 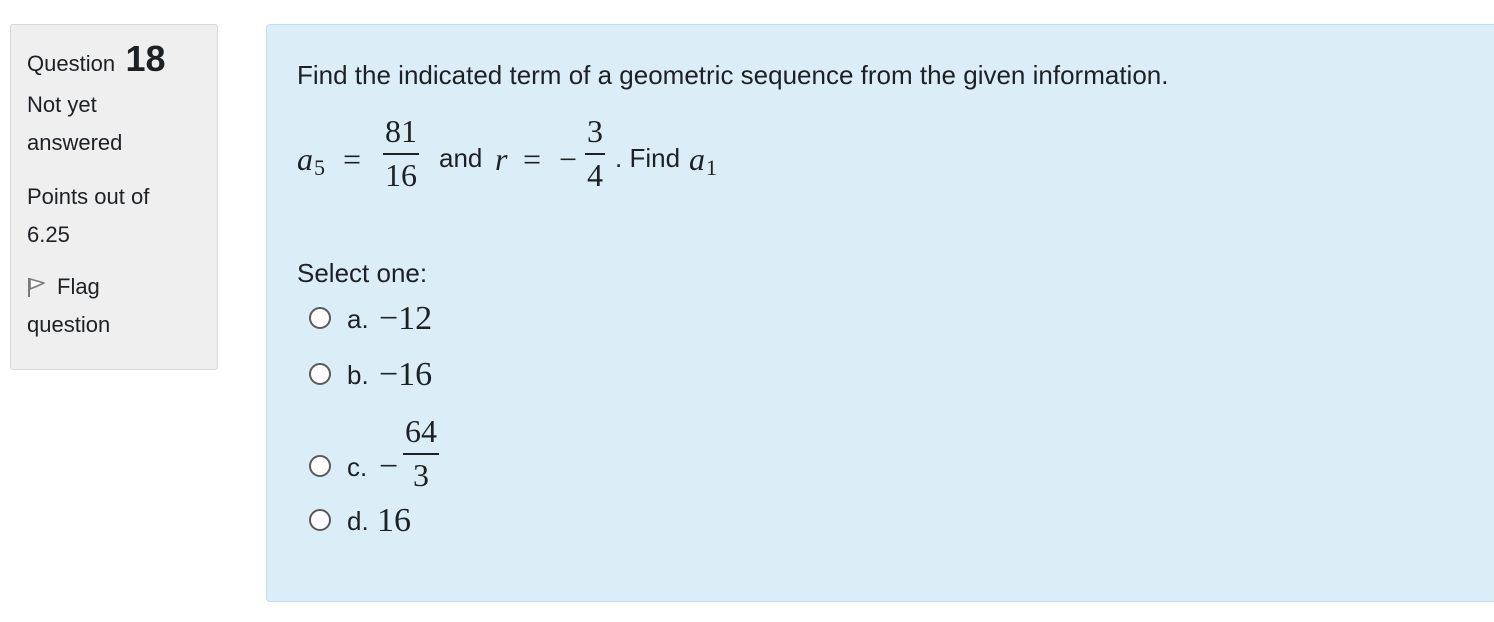 I want to click on a1-variable: a, so click(x=697, y=159).